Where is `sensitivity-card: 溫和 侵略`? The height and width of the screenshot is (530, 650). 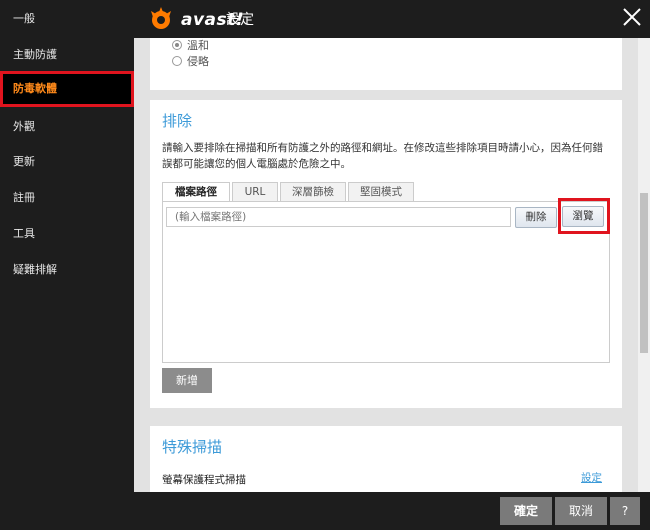
sensitivity-card: 溫和 侵略 is located at coordinates (386, 64).